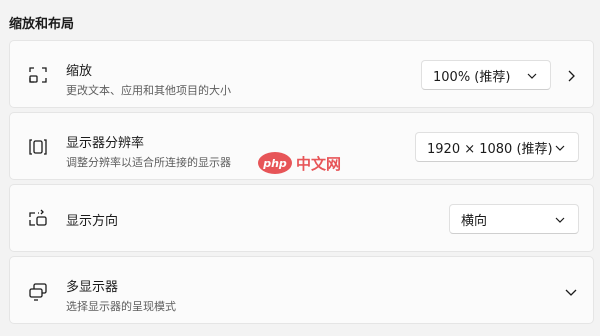 This screenshot has width=600, height=336. What do you see at coordinates (92, 287) in the screenshot?
I see `multiple-displays-title: 多显示器` at bounding box center [92, 287].